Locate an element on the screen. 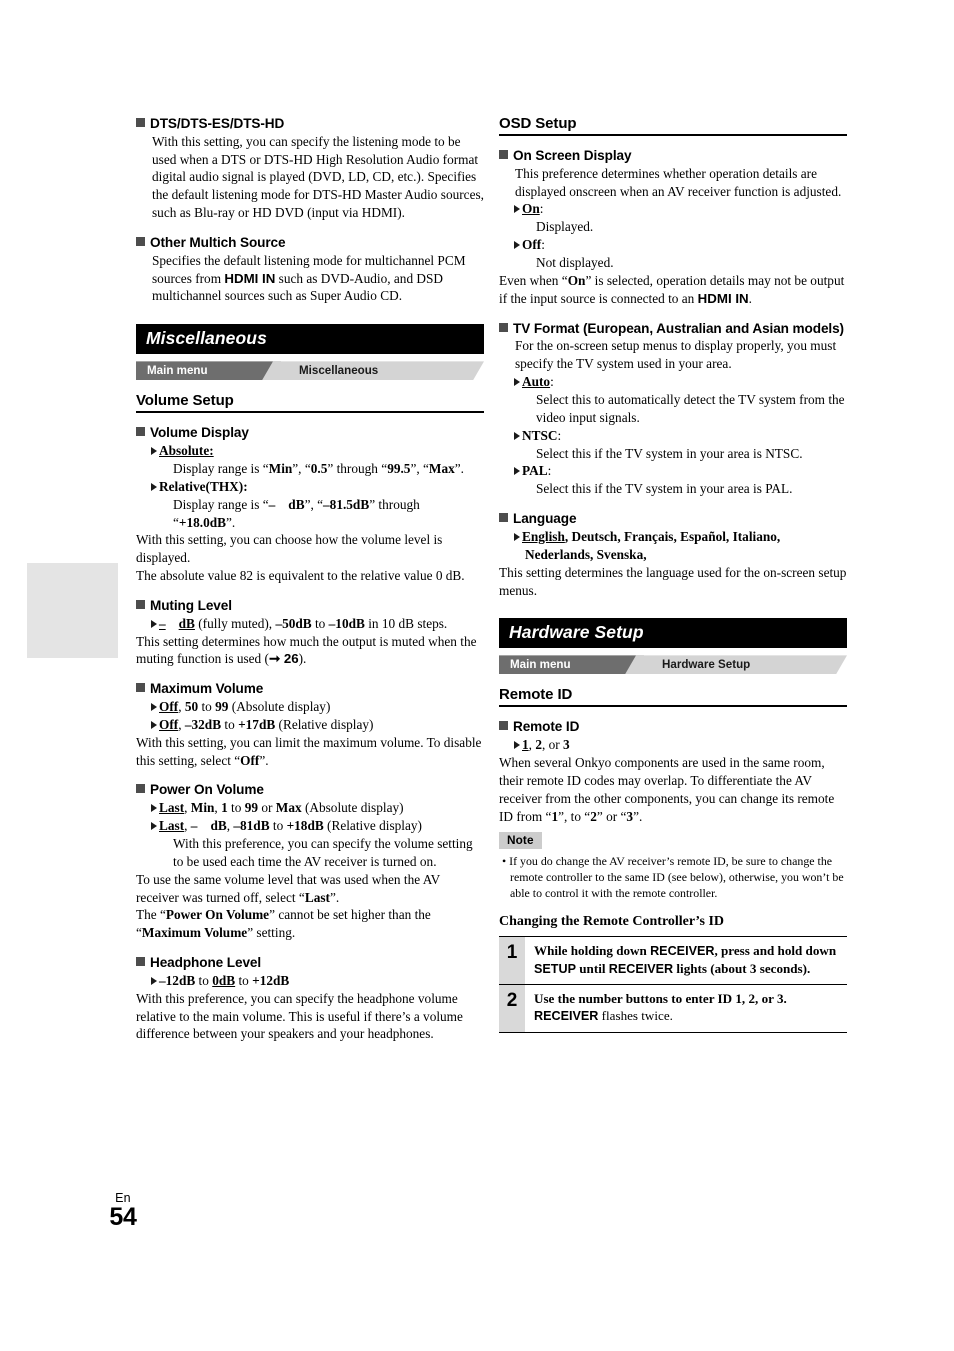  page-footer: En 54 is located at coordinates (123, 1211).